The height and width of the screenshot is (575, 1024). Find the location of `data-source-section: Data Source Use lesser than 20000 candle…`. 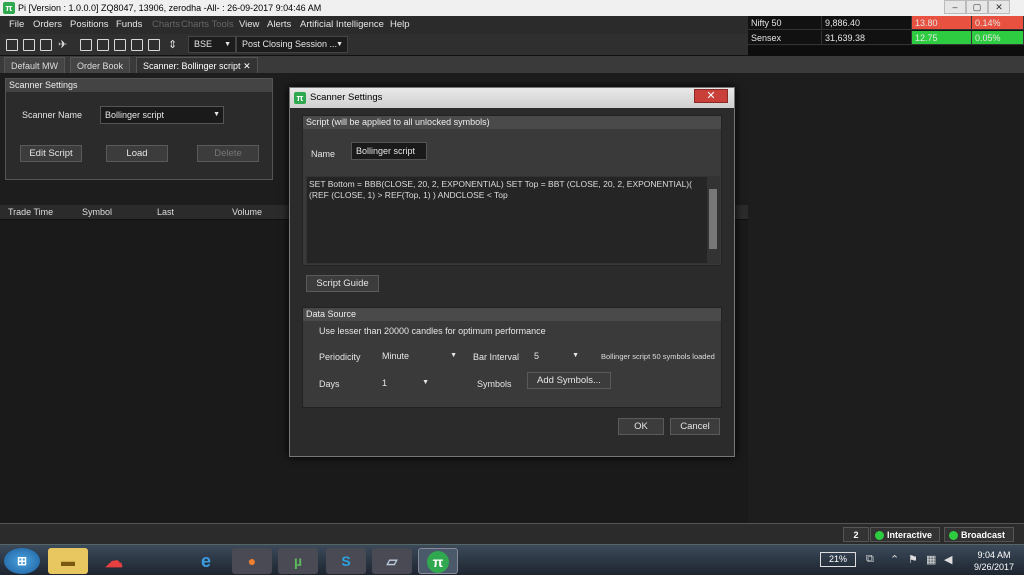

data-source-section: Data Source Use lesser than 20000 candle… is located at coordinates (512, 357).